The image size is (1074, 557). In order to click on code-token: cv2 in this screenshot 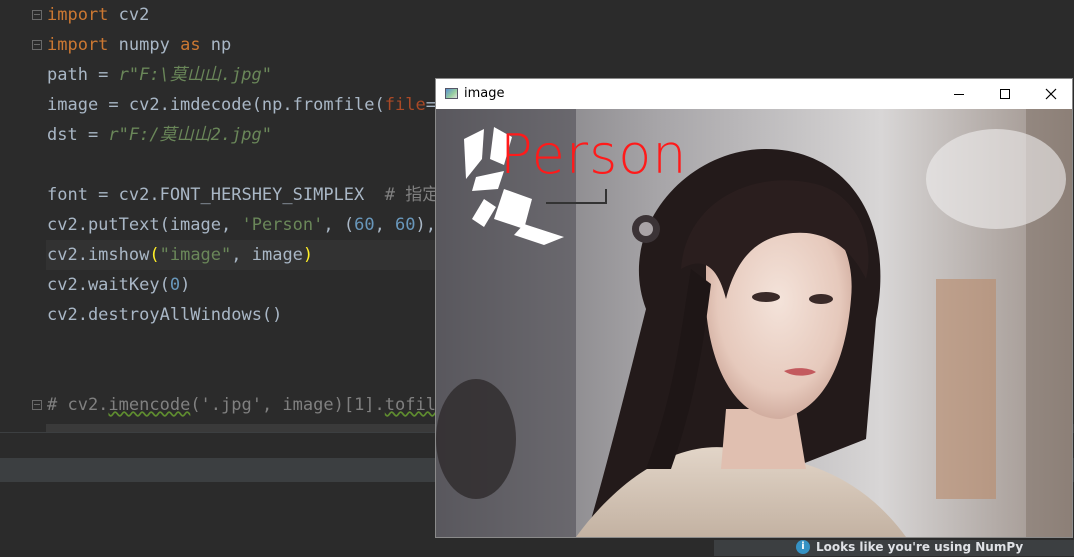, I will do `click(129, 15)`.